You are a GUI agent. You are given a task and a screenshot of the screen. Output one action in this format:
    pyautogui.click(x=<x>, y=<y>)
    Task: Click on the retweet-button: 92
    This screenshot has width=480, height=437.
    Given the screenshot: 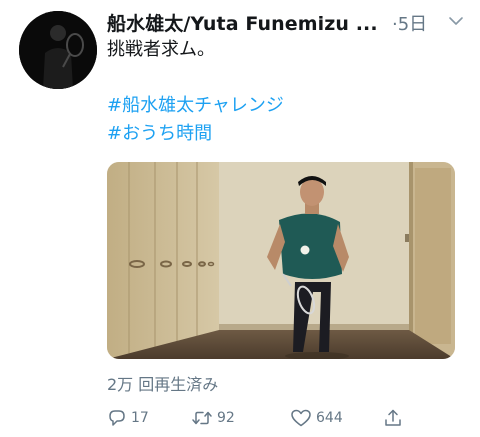 What is the action you would take?
    pyautogui.click(x=213, y=418)
    